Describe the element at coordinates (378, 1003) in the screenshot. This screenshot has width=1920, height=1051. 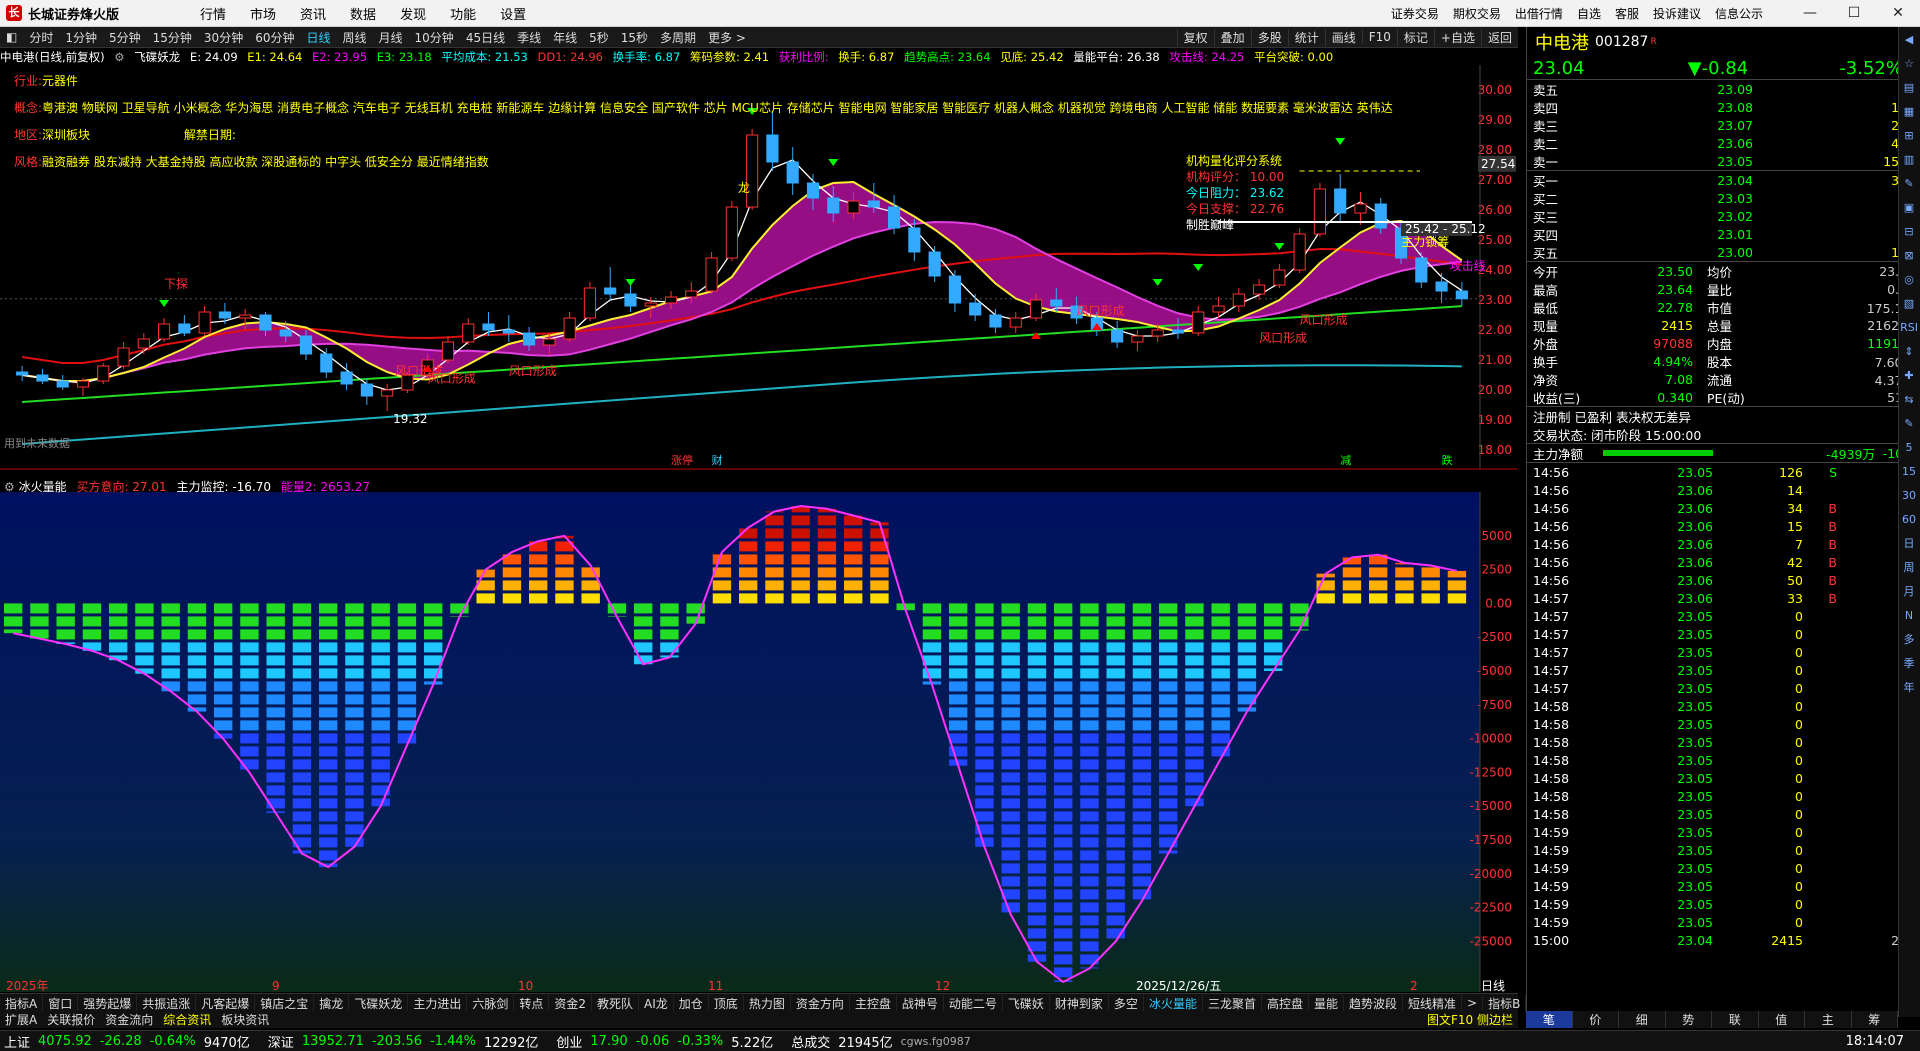
I see `indicator-tab-7: 飞碟妖龙` at that location.